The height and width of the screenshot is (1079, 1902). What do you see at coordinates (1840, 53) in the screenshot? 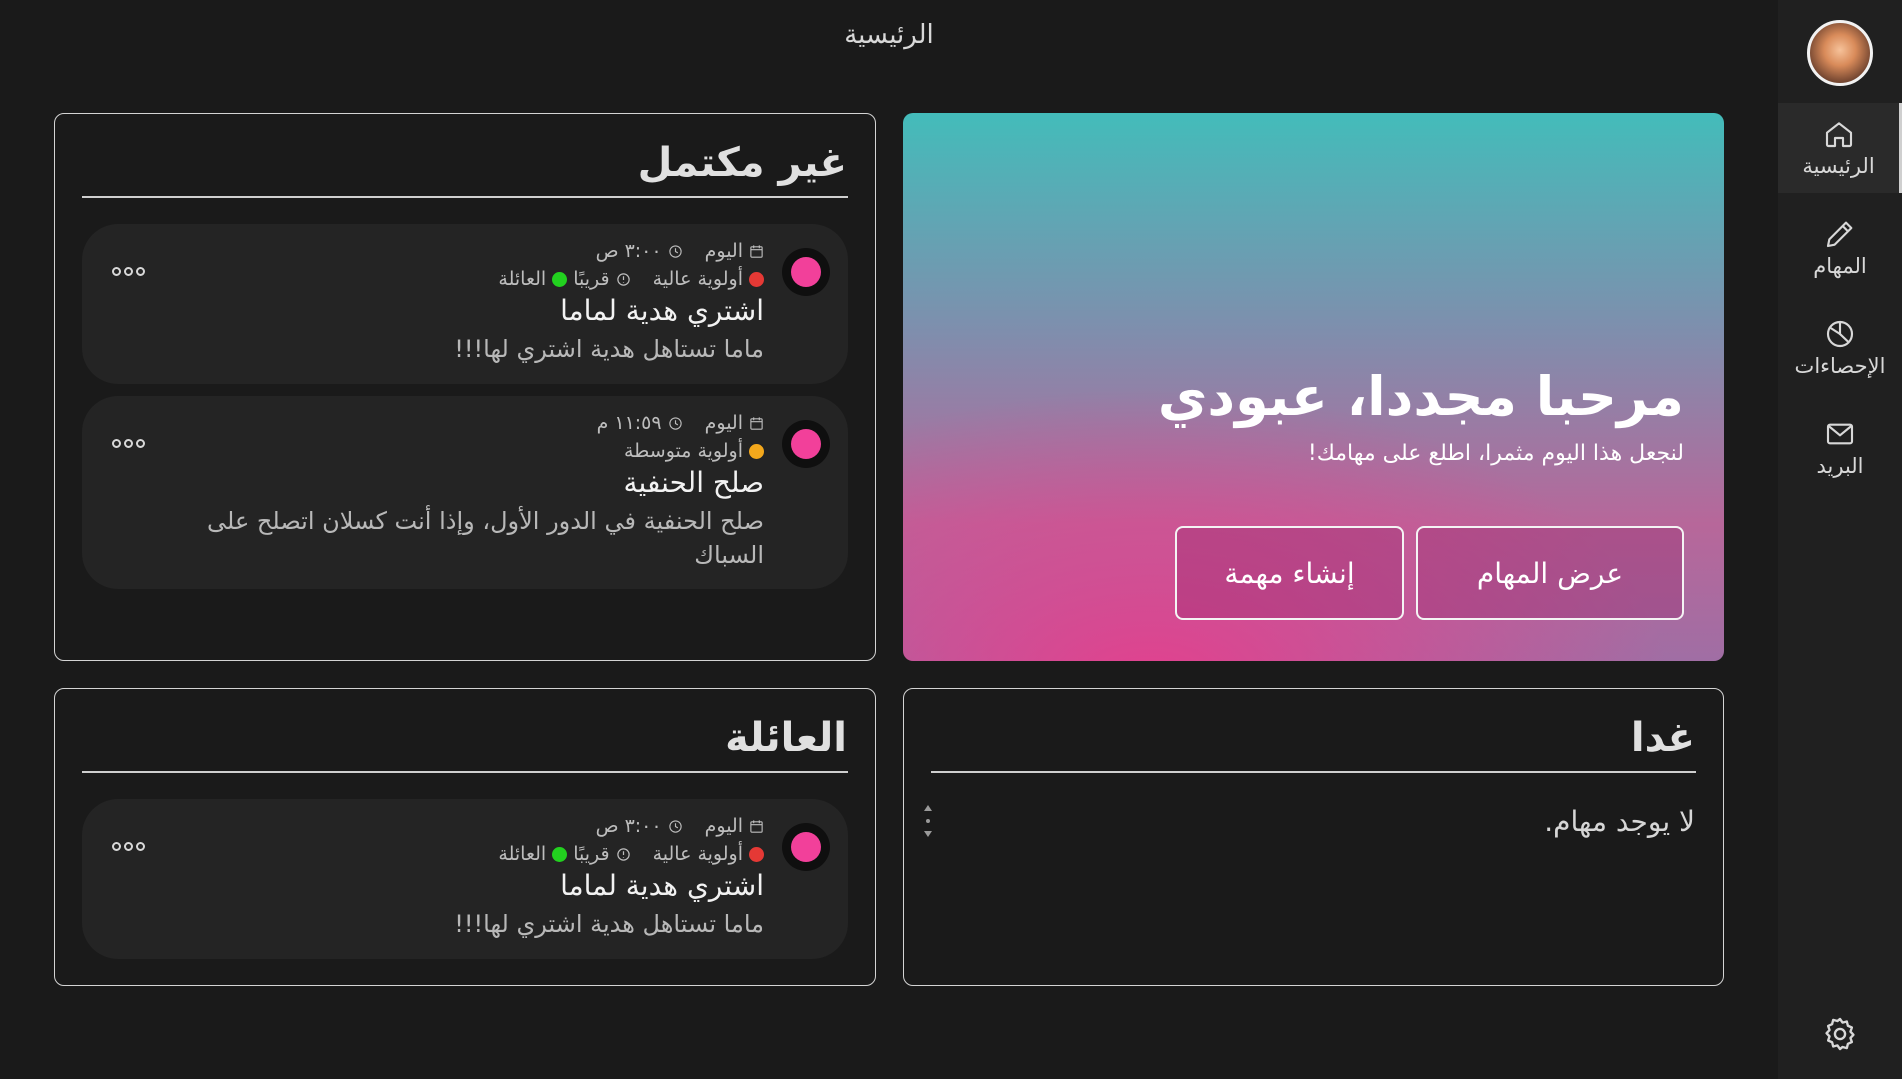
I see `avatar` at bounding box center [1840, 53].